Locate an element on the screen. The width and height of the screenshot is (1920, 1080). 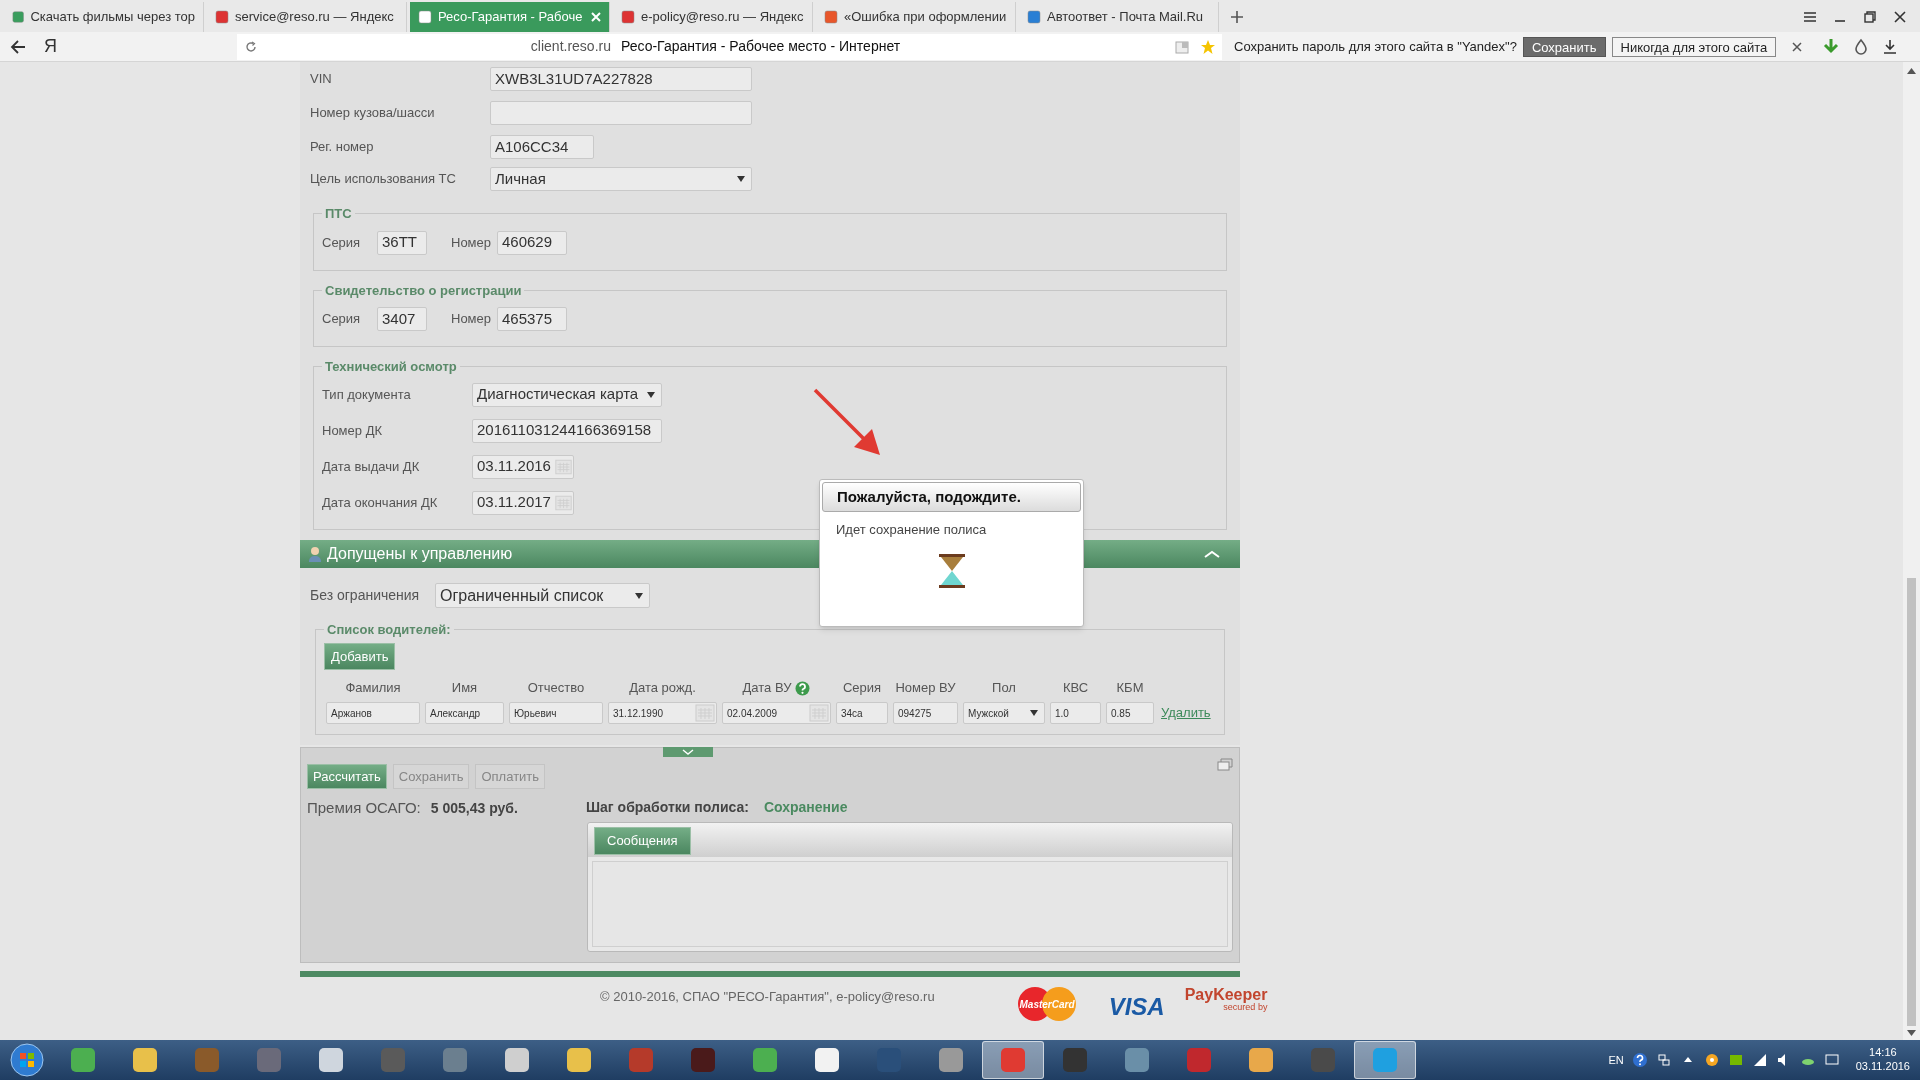
dropdown: Диагностическая карта is located at coordinates (567, 394).